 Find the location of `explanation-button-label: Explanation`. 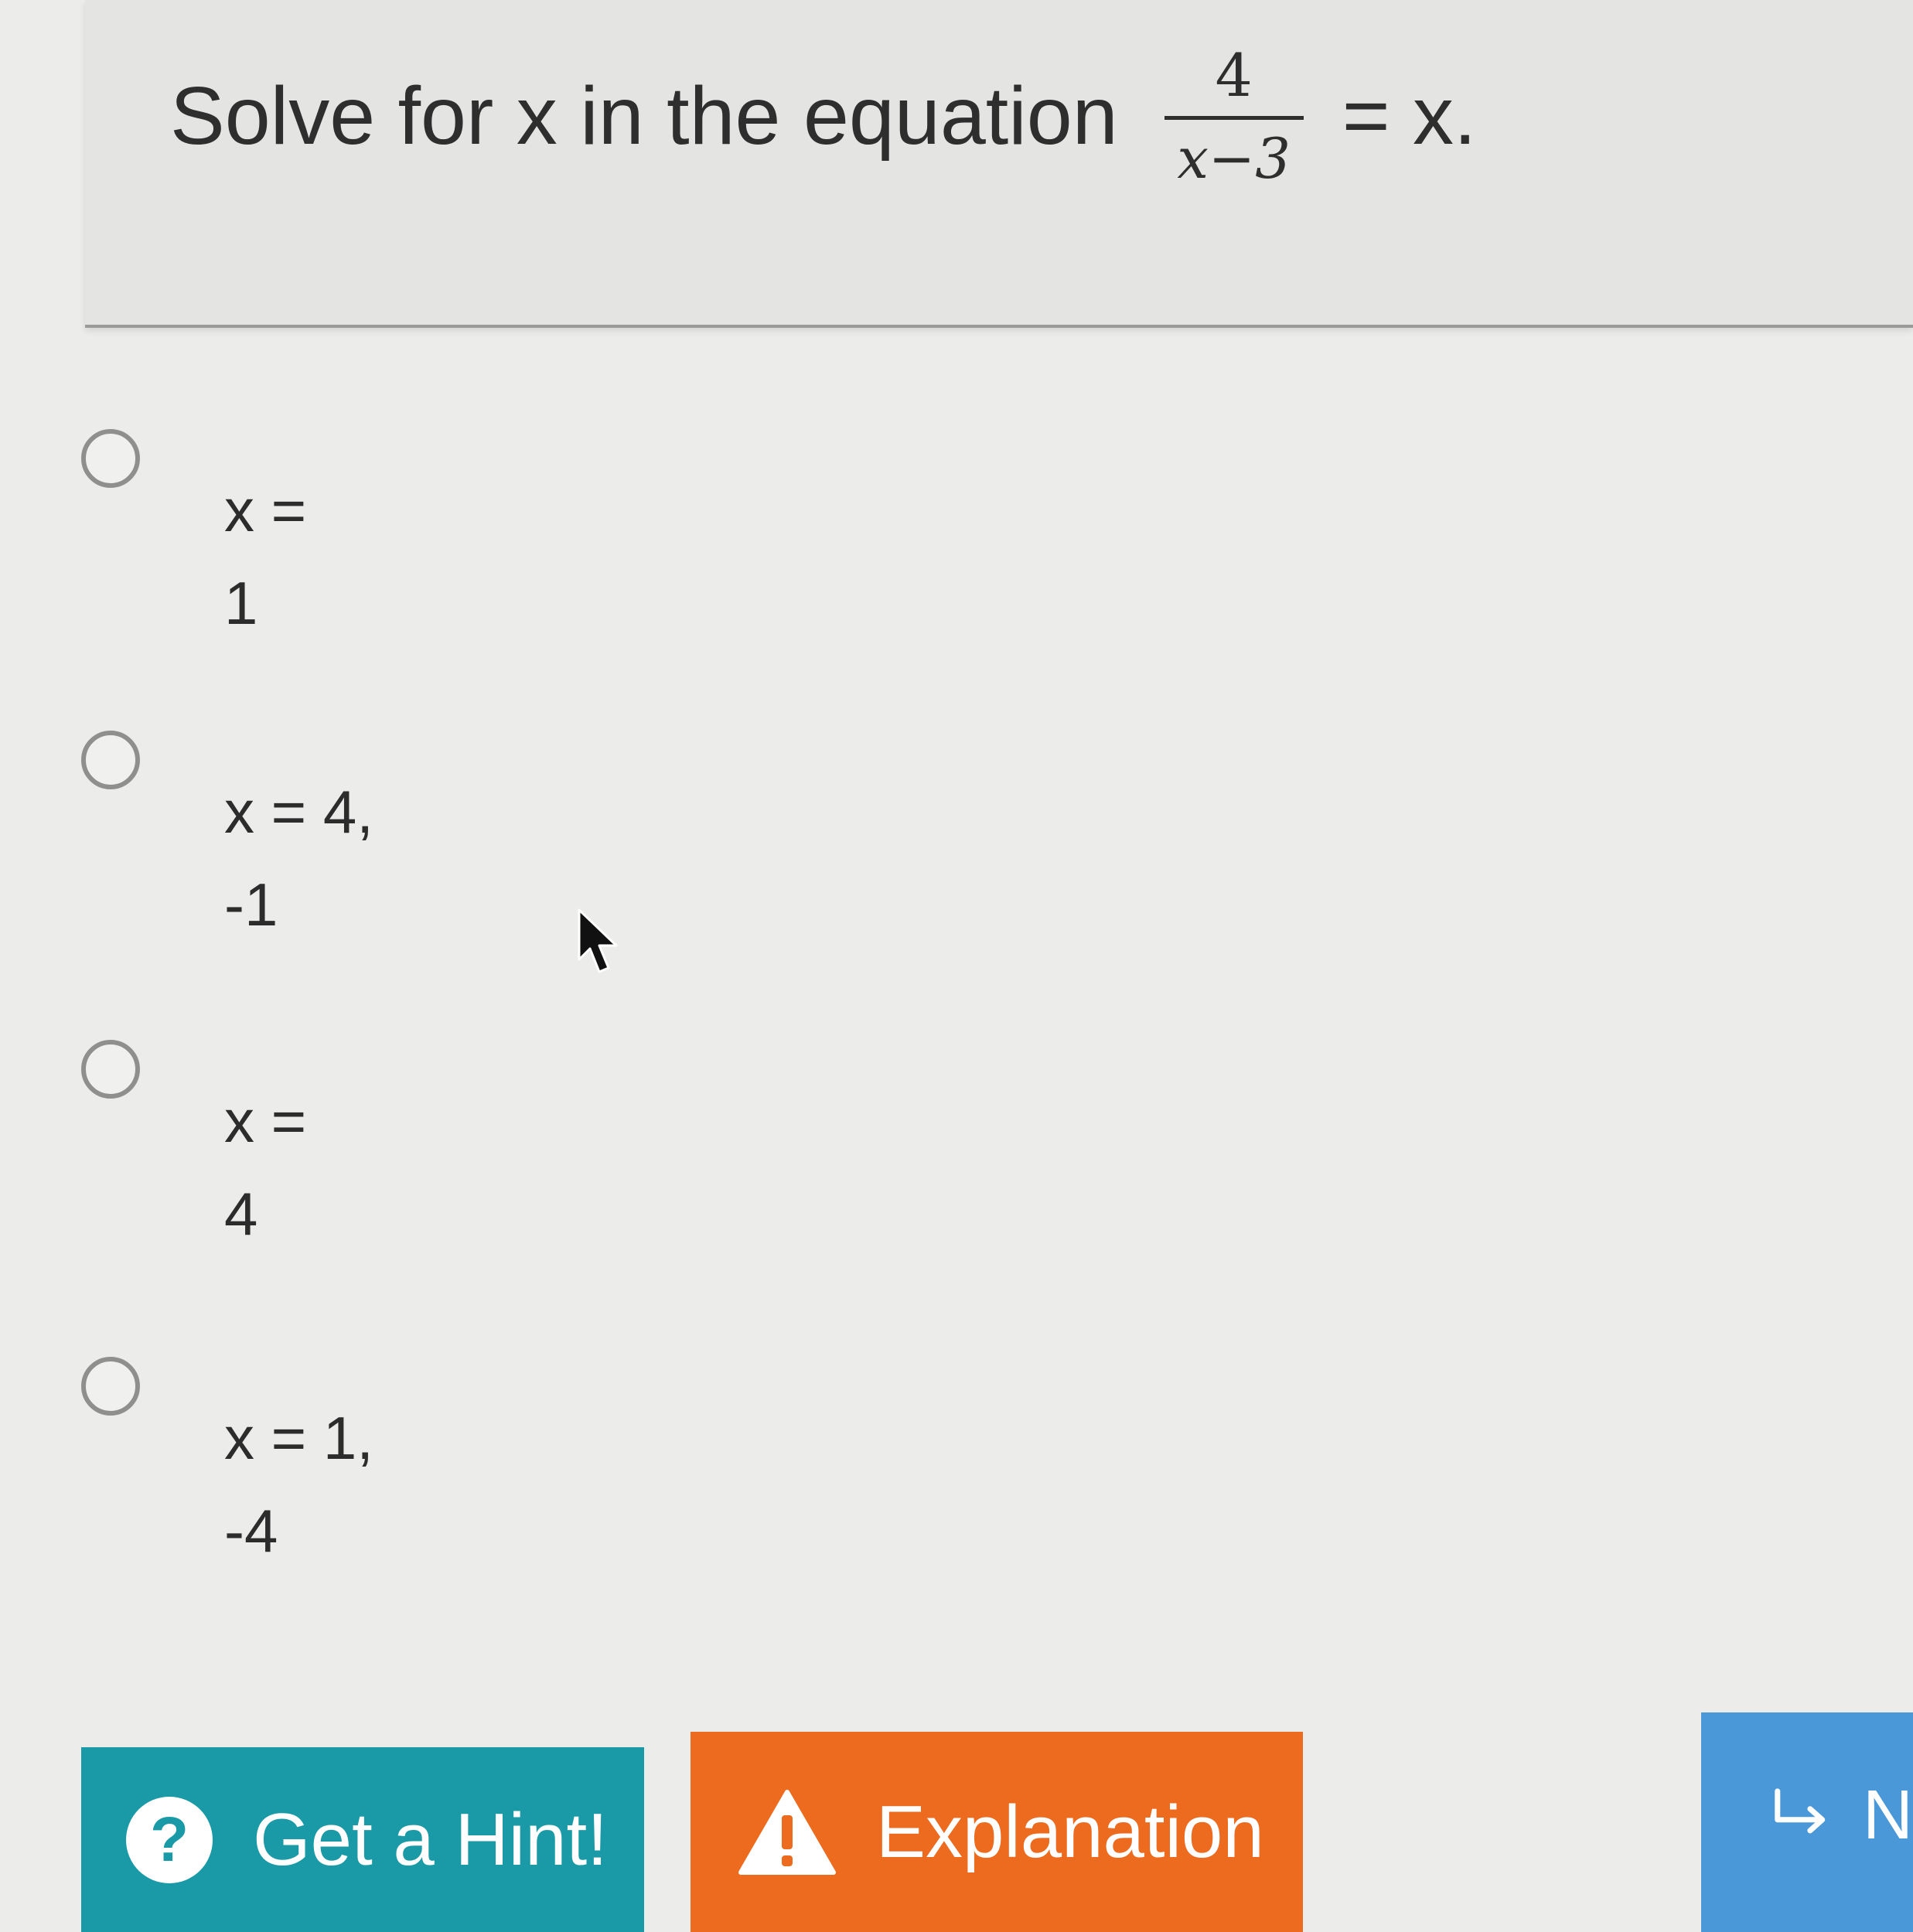

explanation-button-label: Explanation is located at coordinates (1070, 1831).